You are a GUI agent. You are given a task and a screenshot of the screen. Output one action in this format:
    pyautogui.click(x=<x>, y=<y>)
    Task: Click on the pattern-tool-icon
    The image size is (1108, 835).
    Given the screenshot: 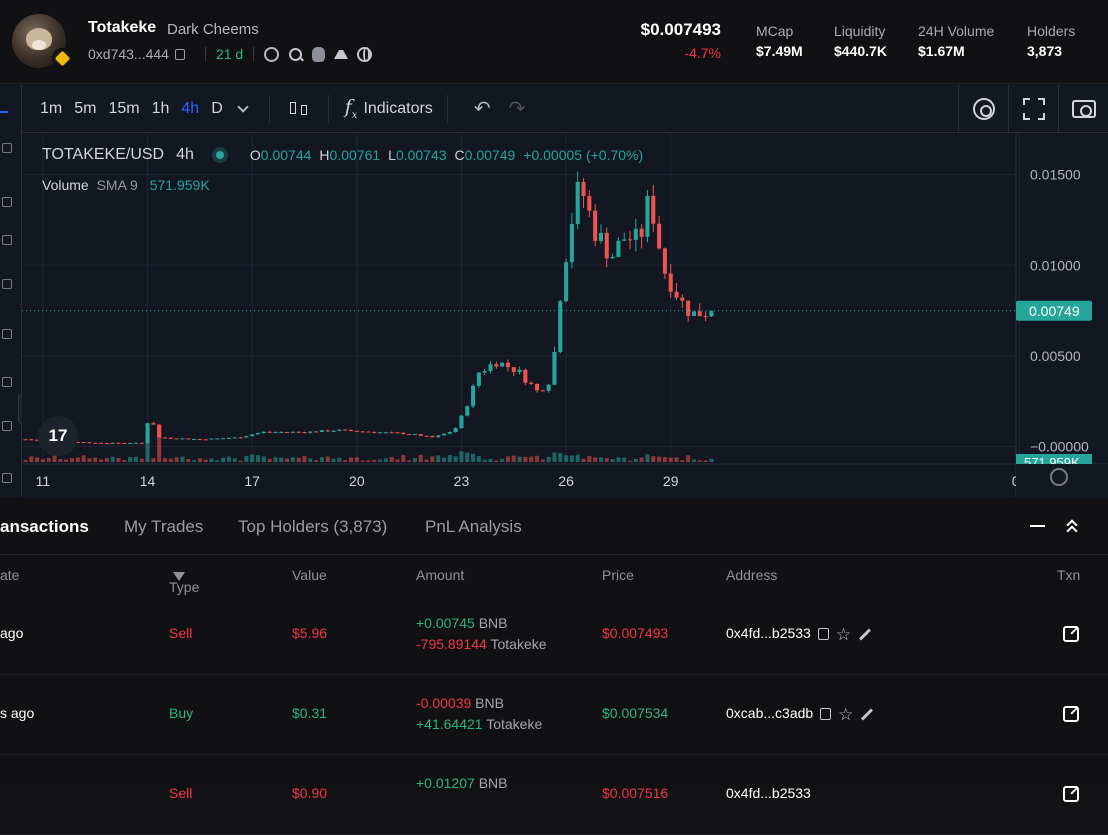 What is the action you would take?
    pyautogui.click(x=7, y=334)
    